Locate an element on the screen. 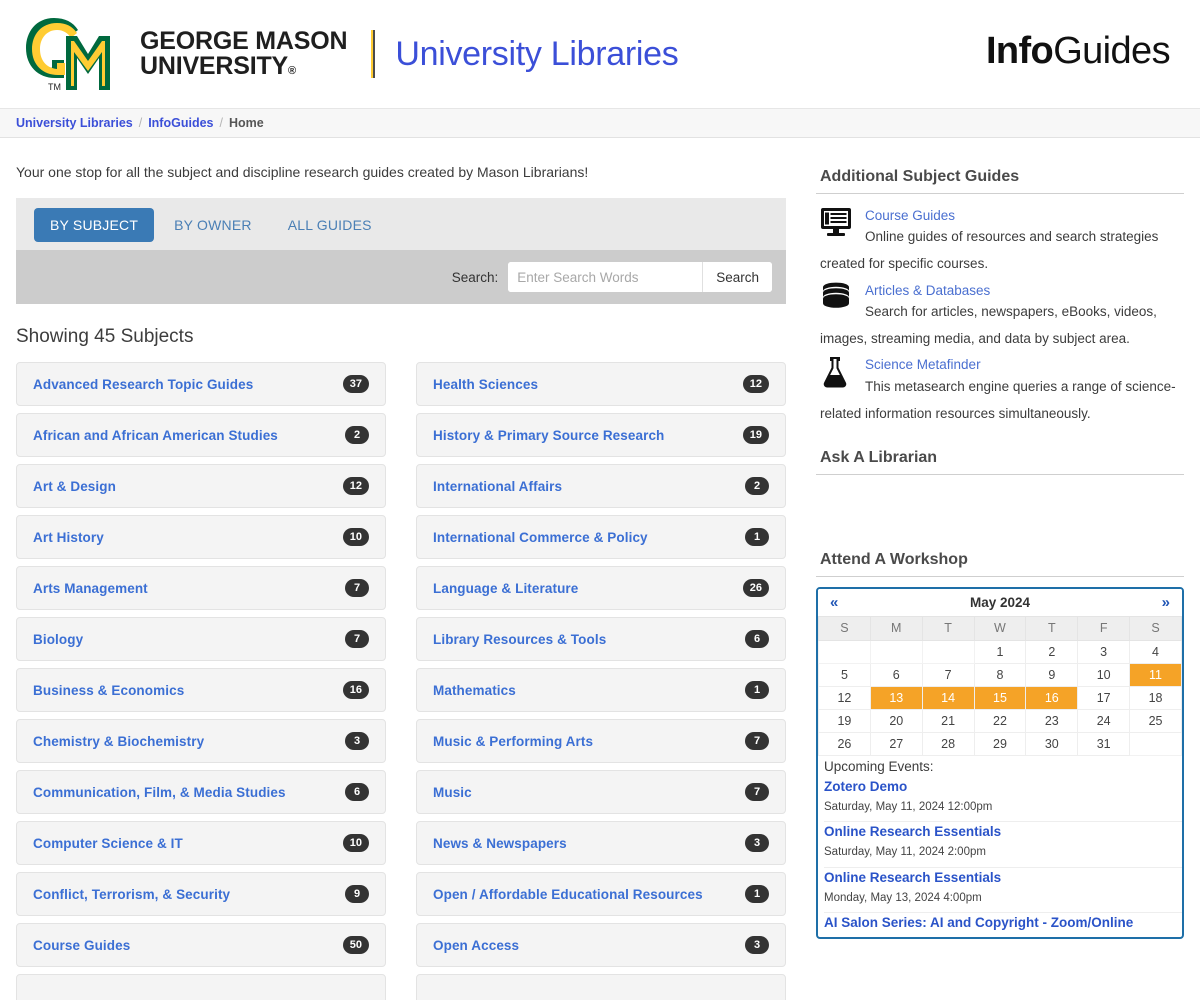 The image size is (1200, 1000). calendar-day-14: 14 is located at coordinates (948, 697).